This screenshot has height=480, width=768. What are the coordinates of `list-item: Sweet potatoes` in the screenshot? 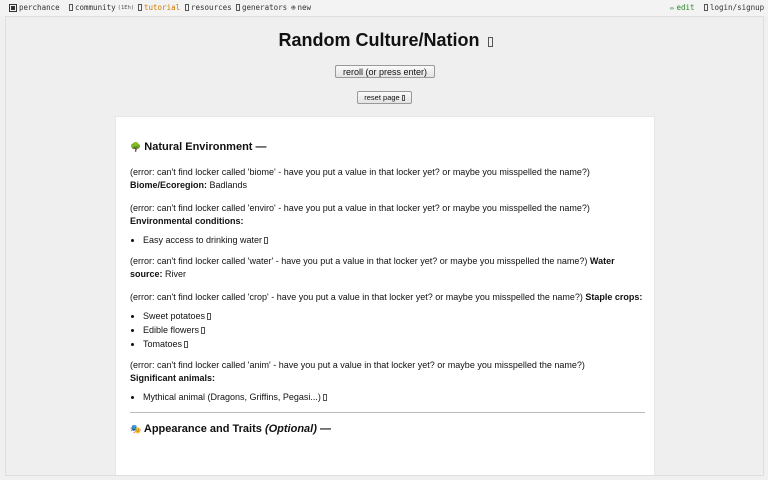 It's located at (394, 316).